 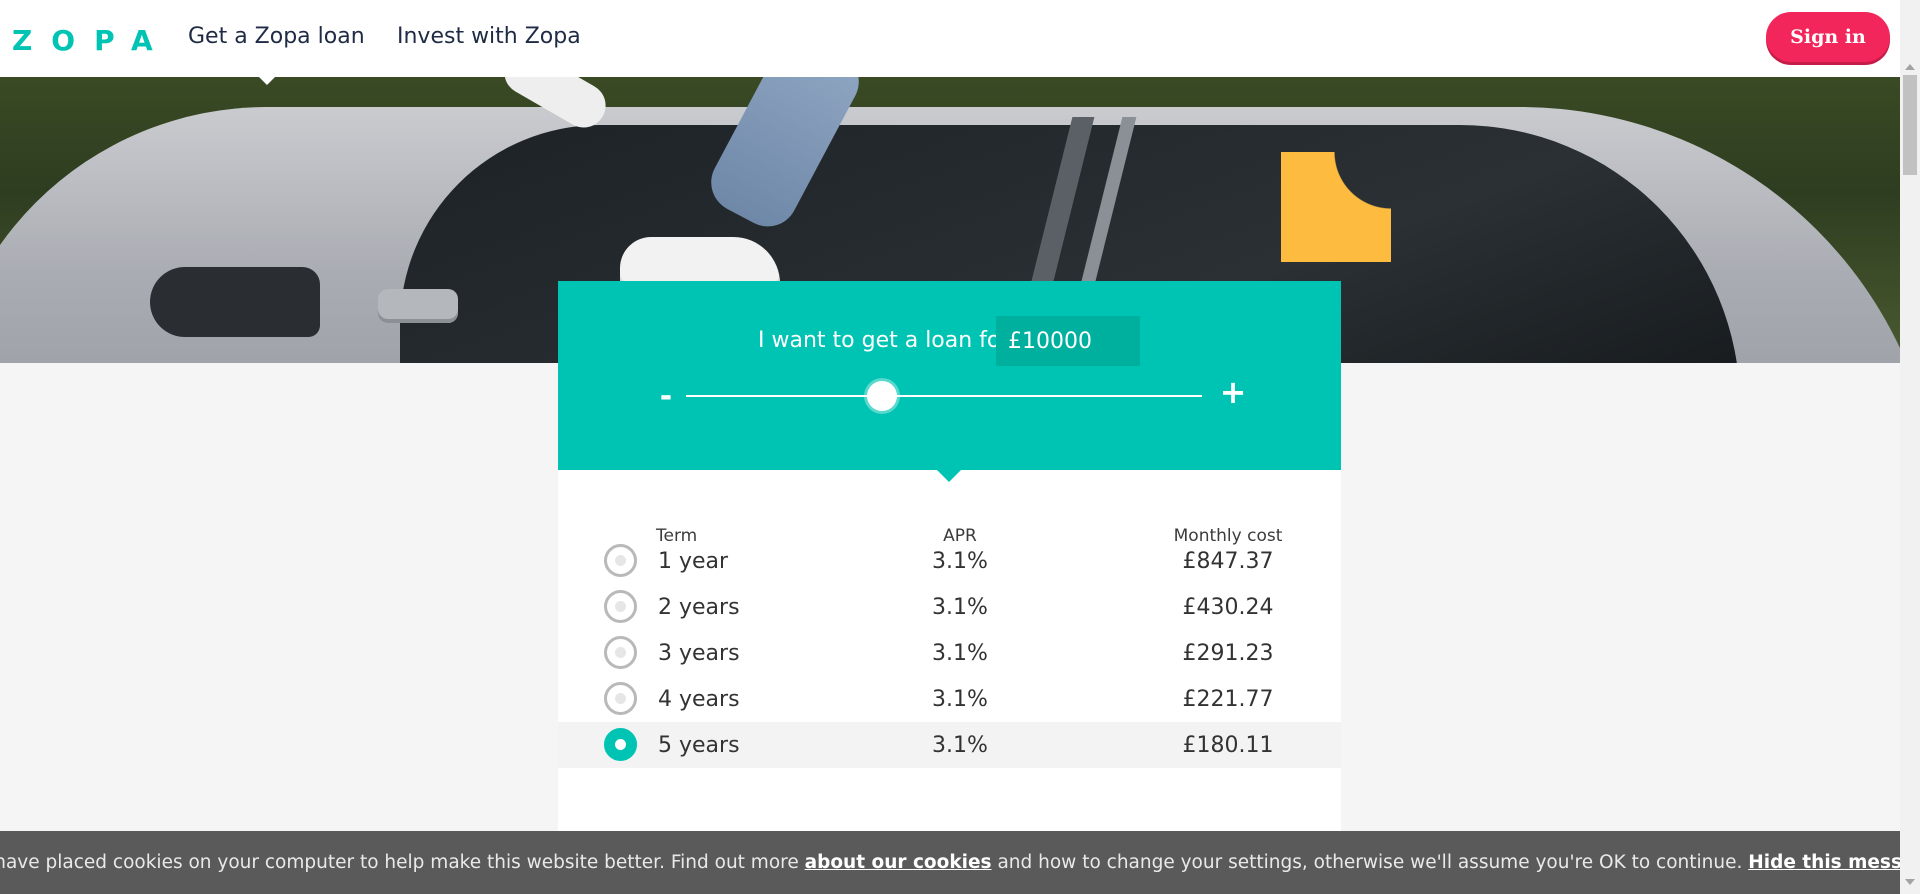 I want to click on term-value: 3 years, so click(x=699, y=653).